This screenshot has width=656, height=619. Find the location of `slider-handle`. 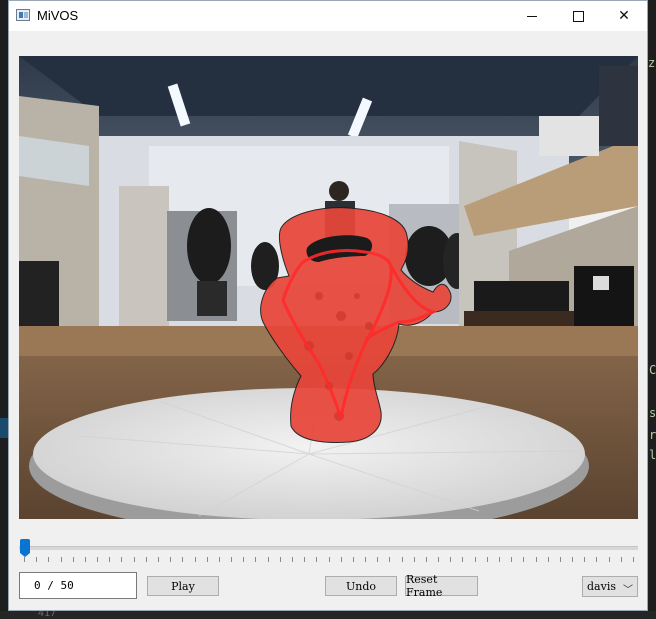

slider-handle is located at coordinates (25, 548).